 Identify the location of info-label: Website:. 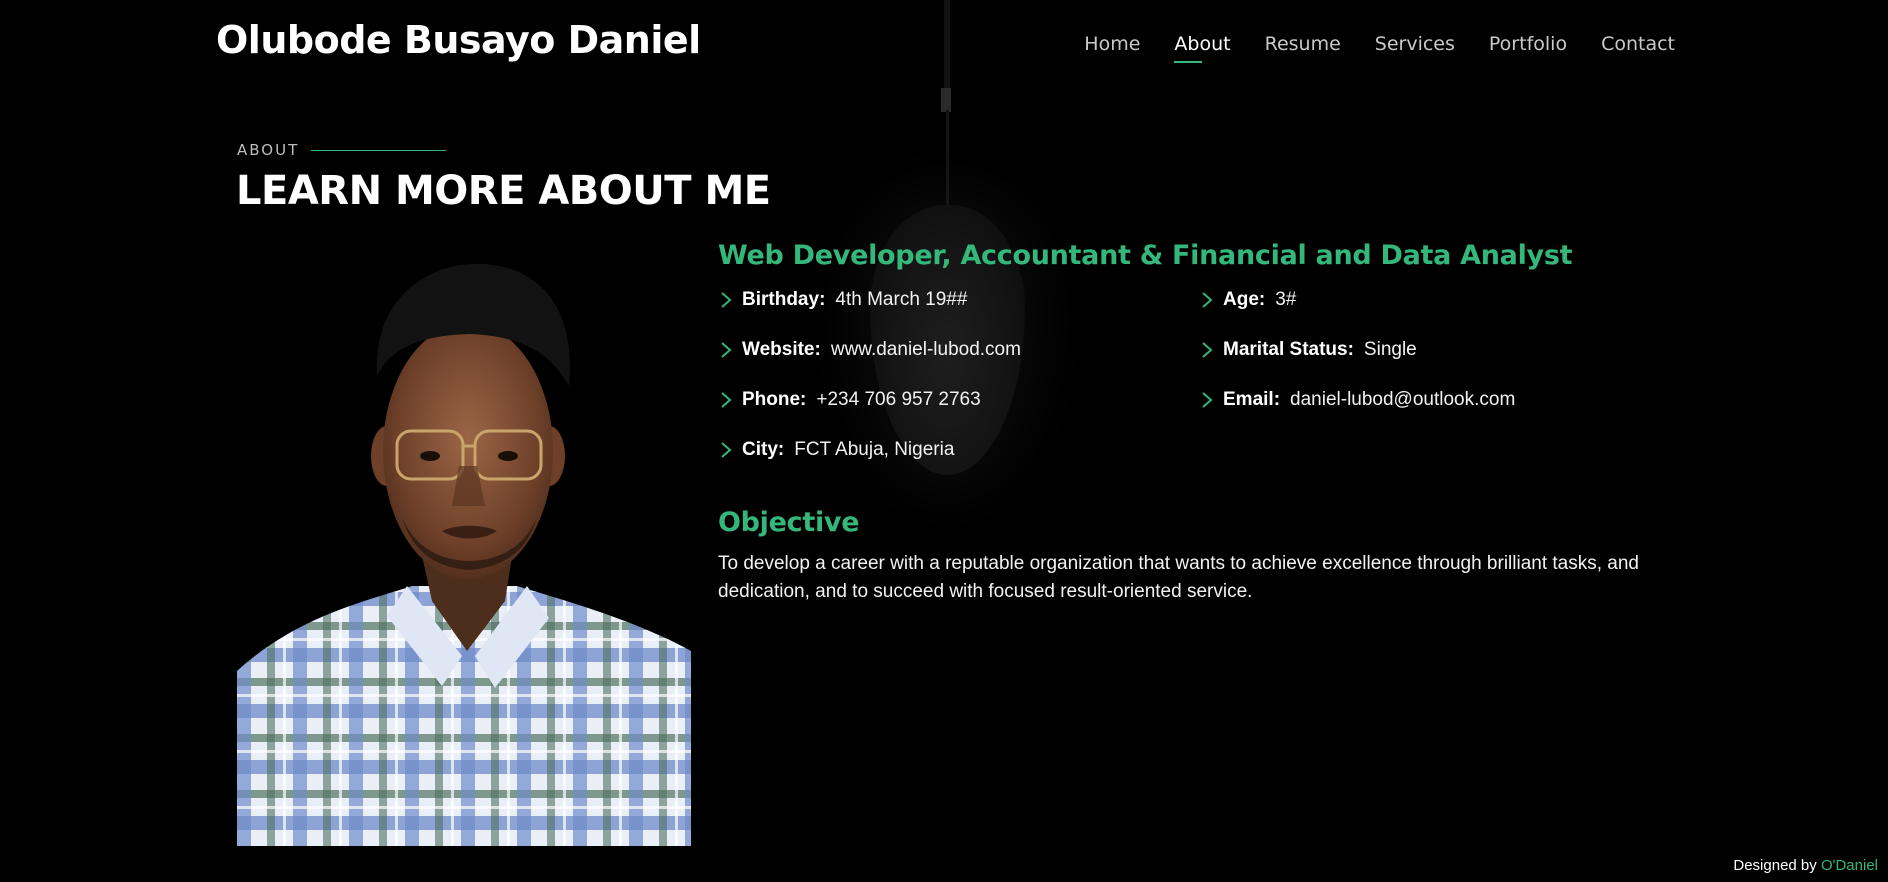
(781, 349).